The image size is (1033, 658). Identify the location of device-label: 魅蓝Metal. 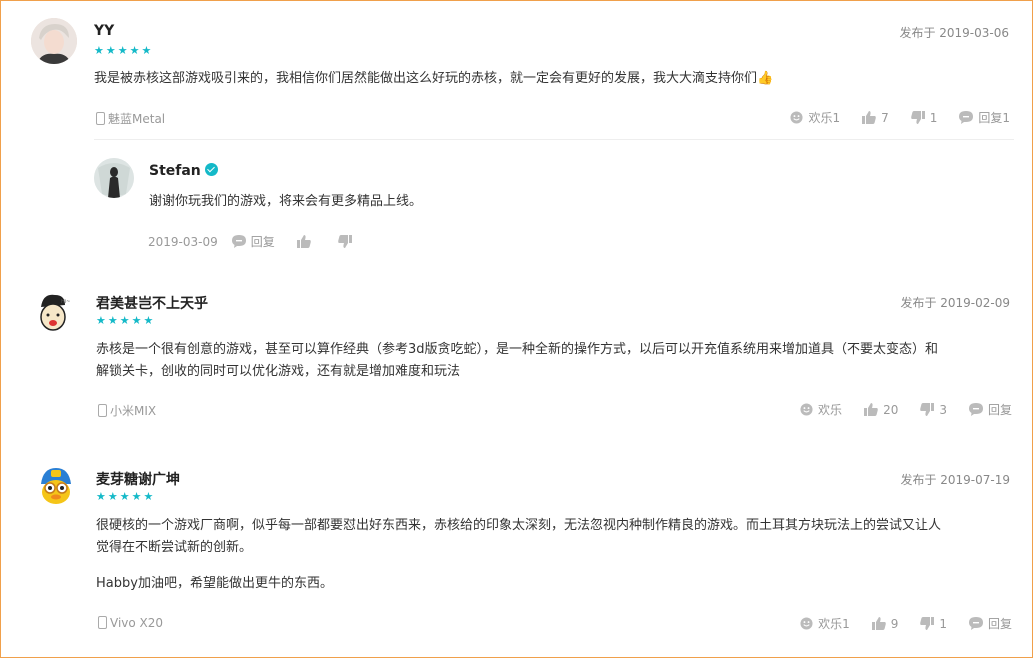
(130, 118).